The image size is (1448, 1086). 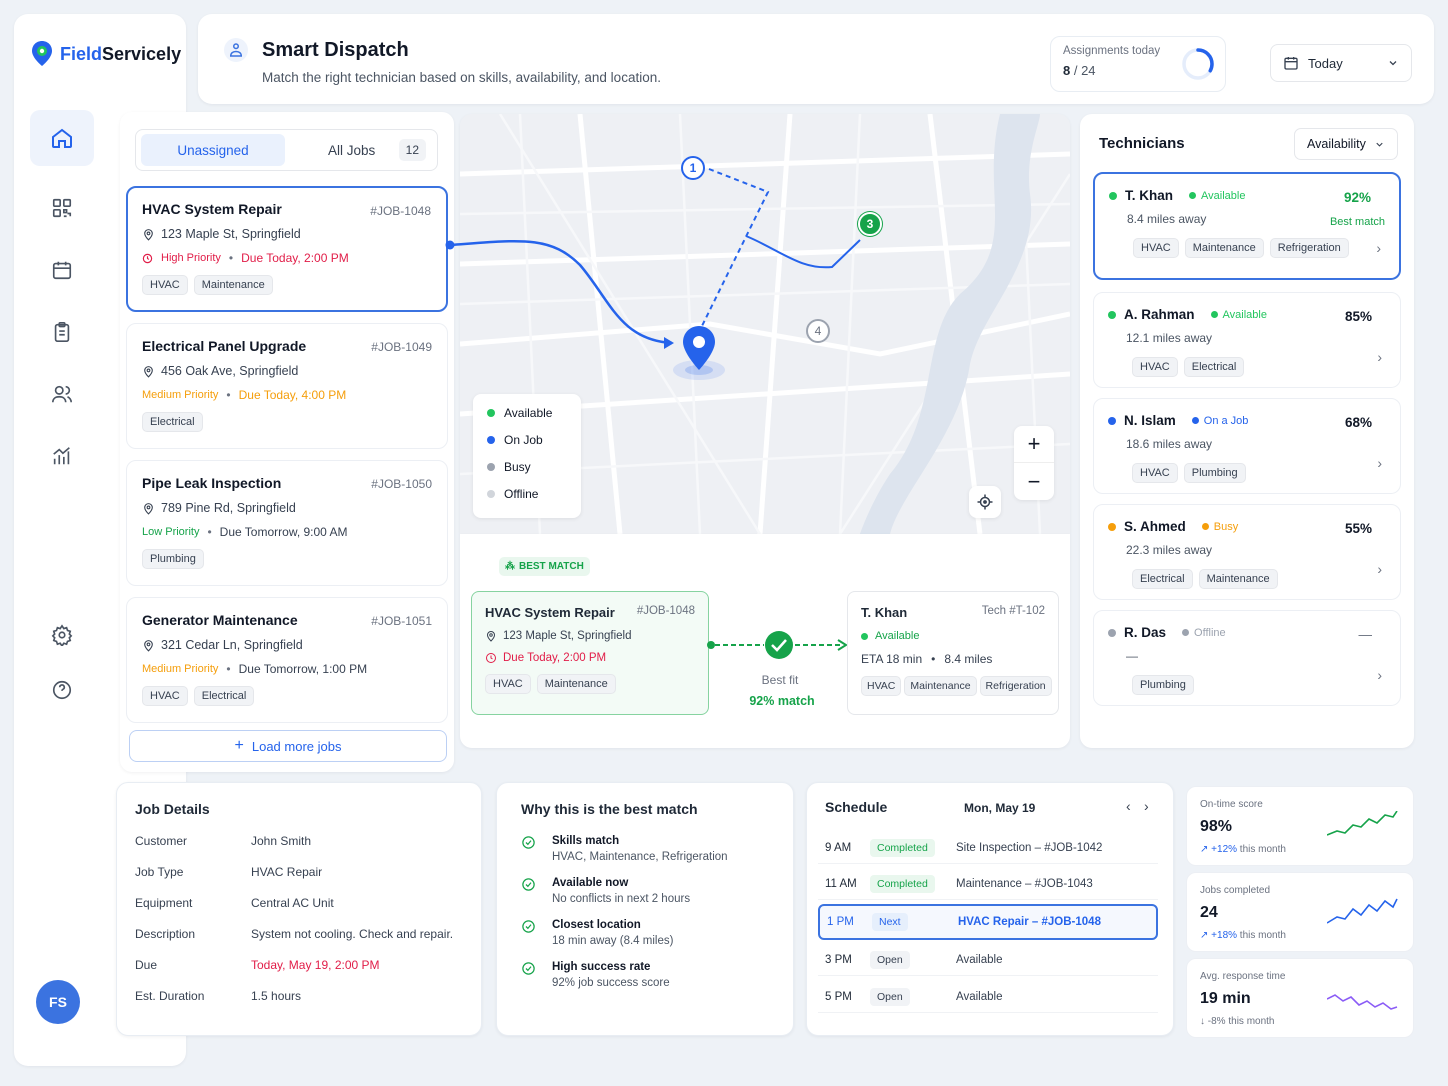 What do you see at coordinates (1138, 64) in the screenshot?
I see `assignments-today-card: Assignments today 8 / 24` at bounding box center [1138, 64].